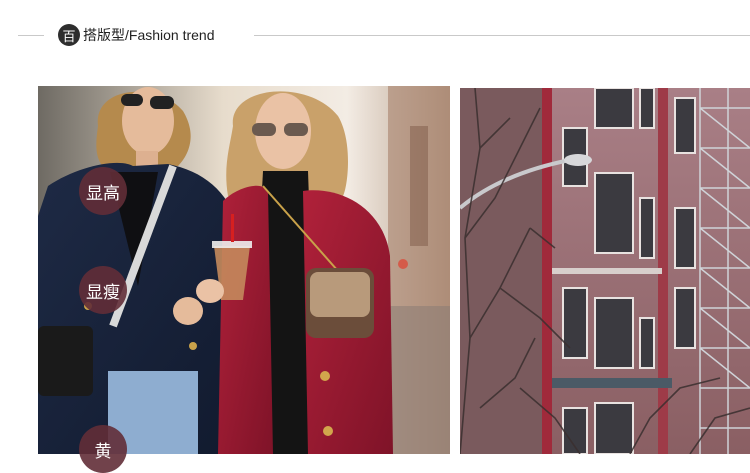 This screenshot has width=750, height=473. Describe the element at coordinates (170, 35) in the screenshot. I see `section-subtitle: /Fashion trend` at that location.